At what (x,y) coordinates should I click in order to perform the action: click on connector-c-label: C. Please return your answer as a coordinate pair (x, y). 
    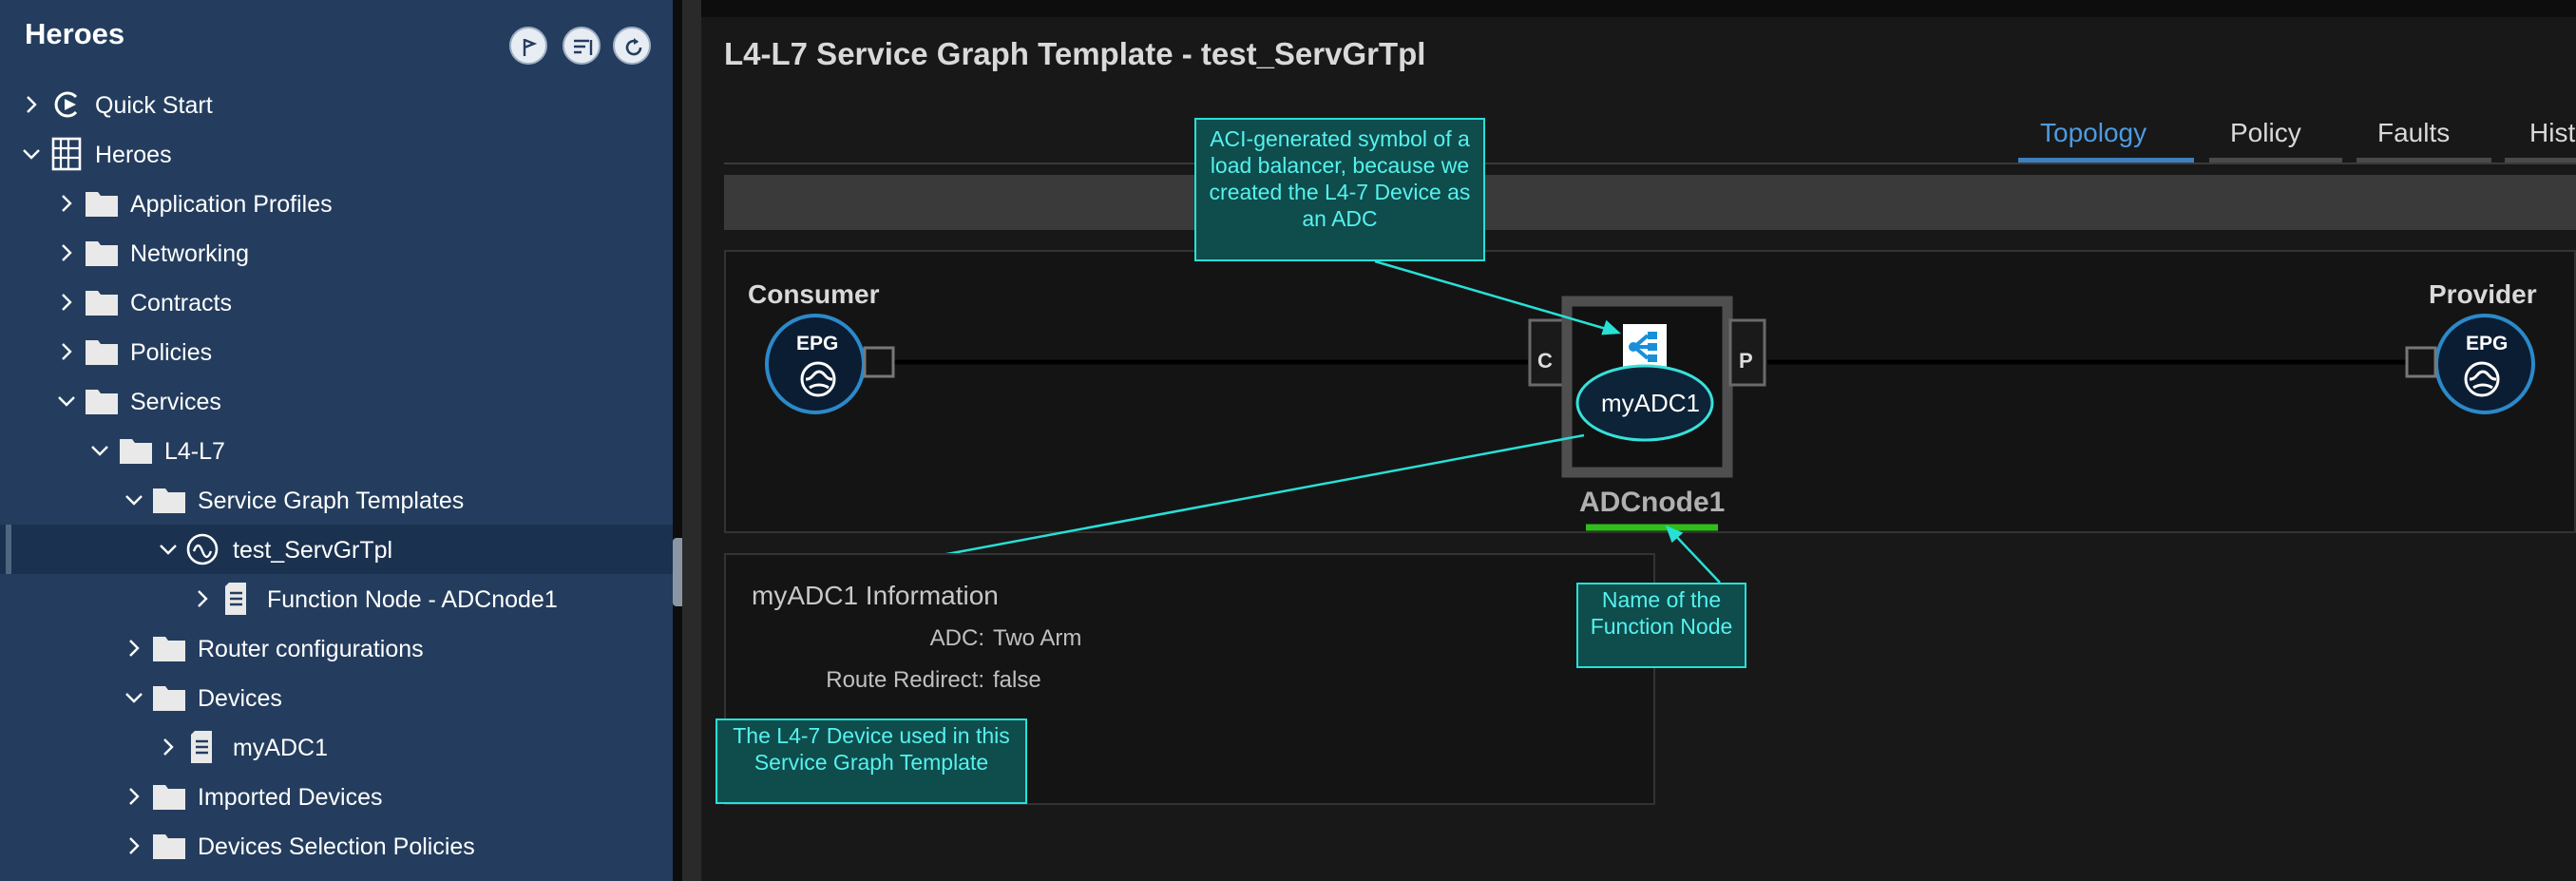
    Looking at the image, I should click on (1545, 361).